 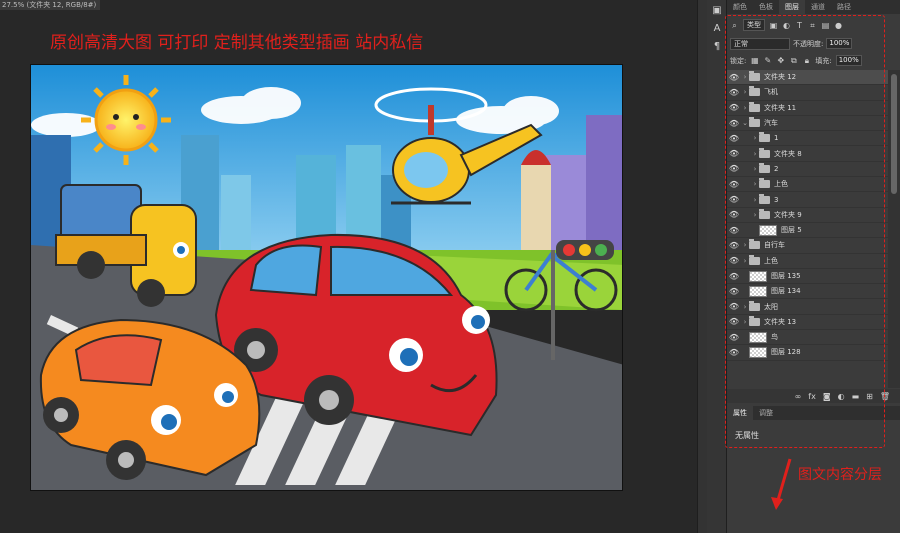 What do you see at coordinates (740, 7) in the screenshot?
I see `panel-tab: 颜色` at bounding box center [740, 7].